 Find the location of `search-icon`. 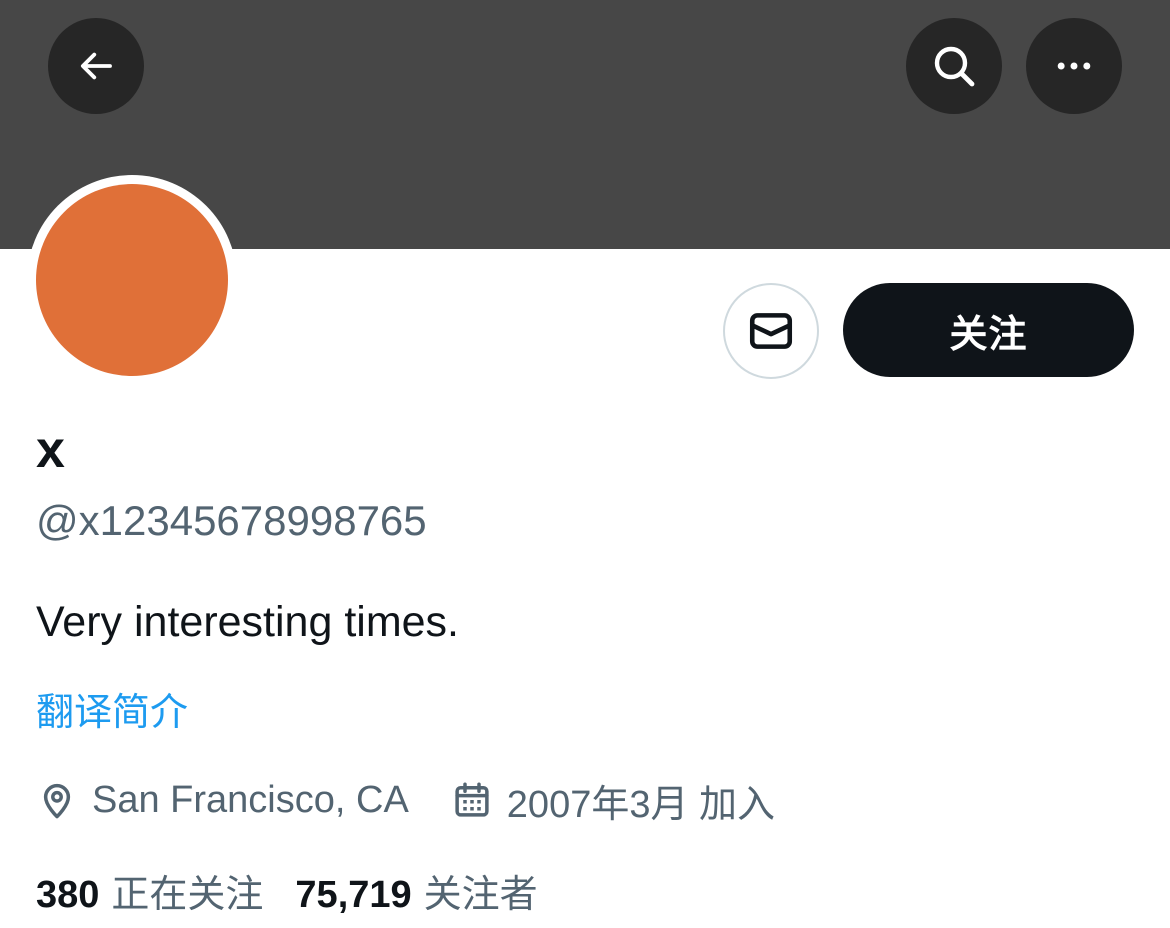

search-icon is located at coordinates (954, 66).